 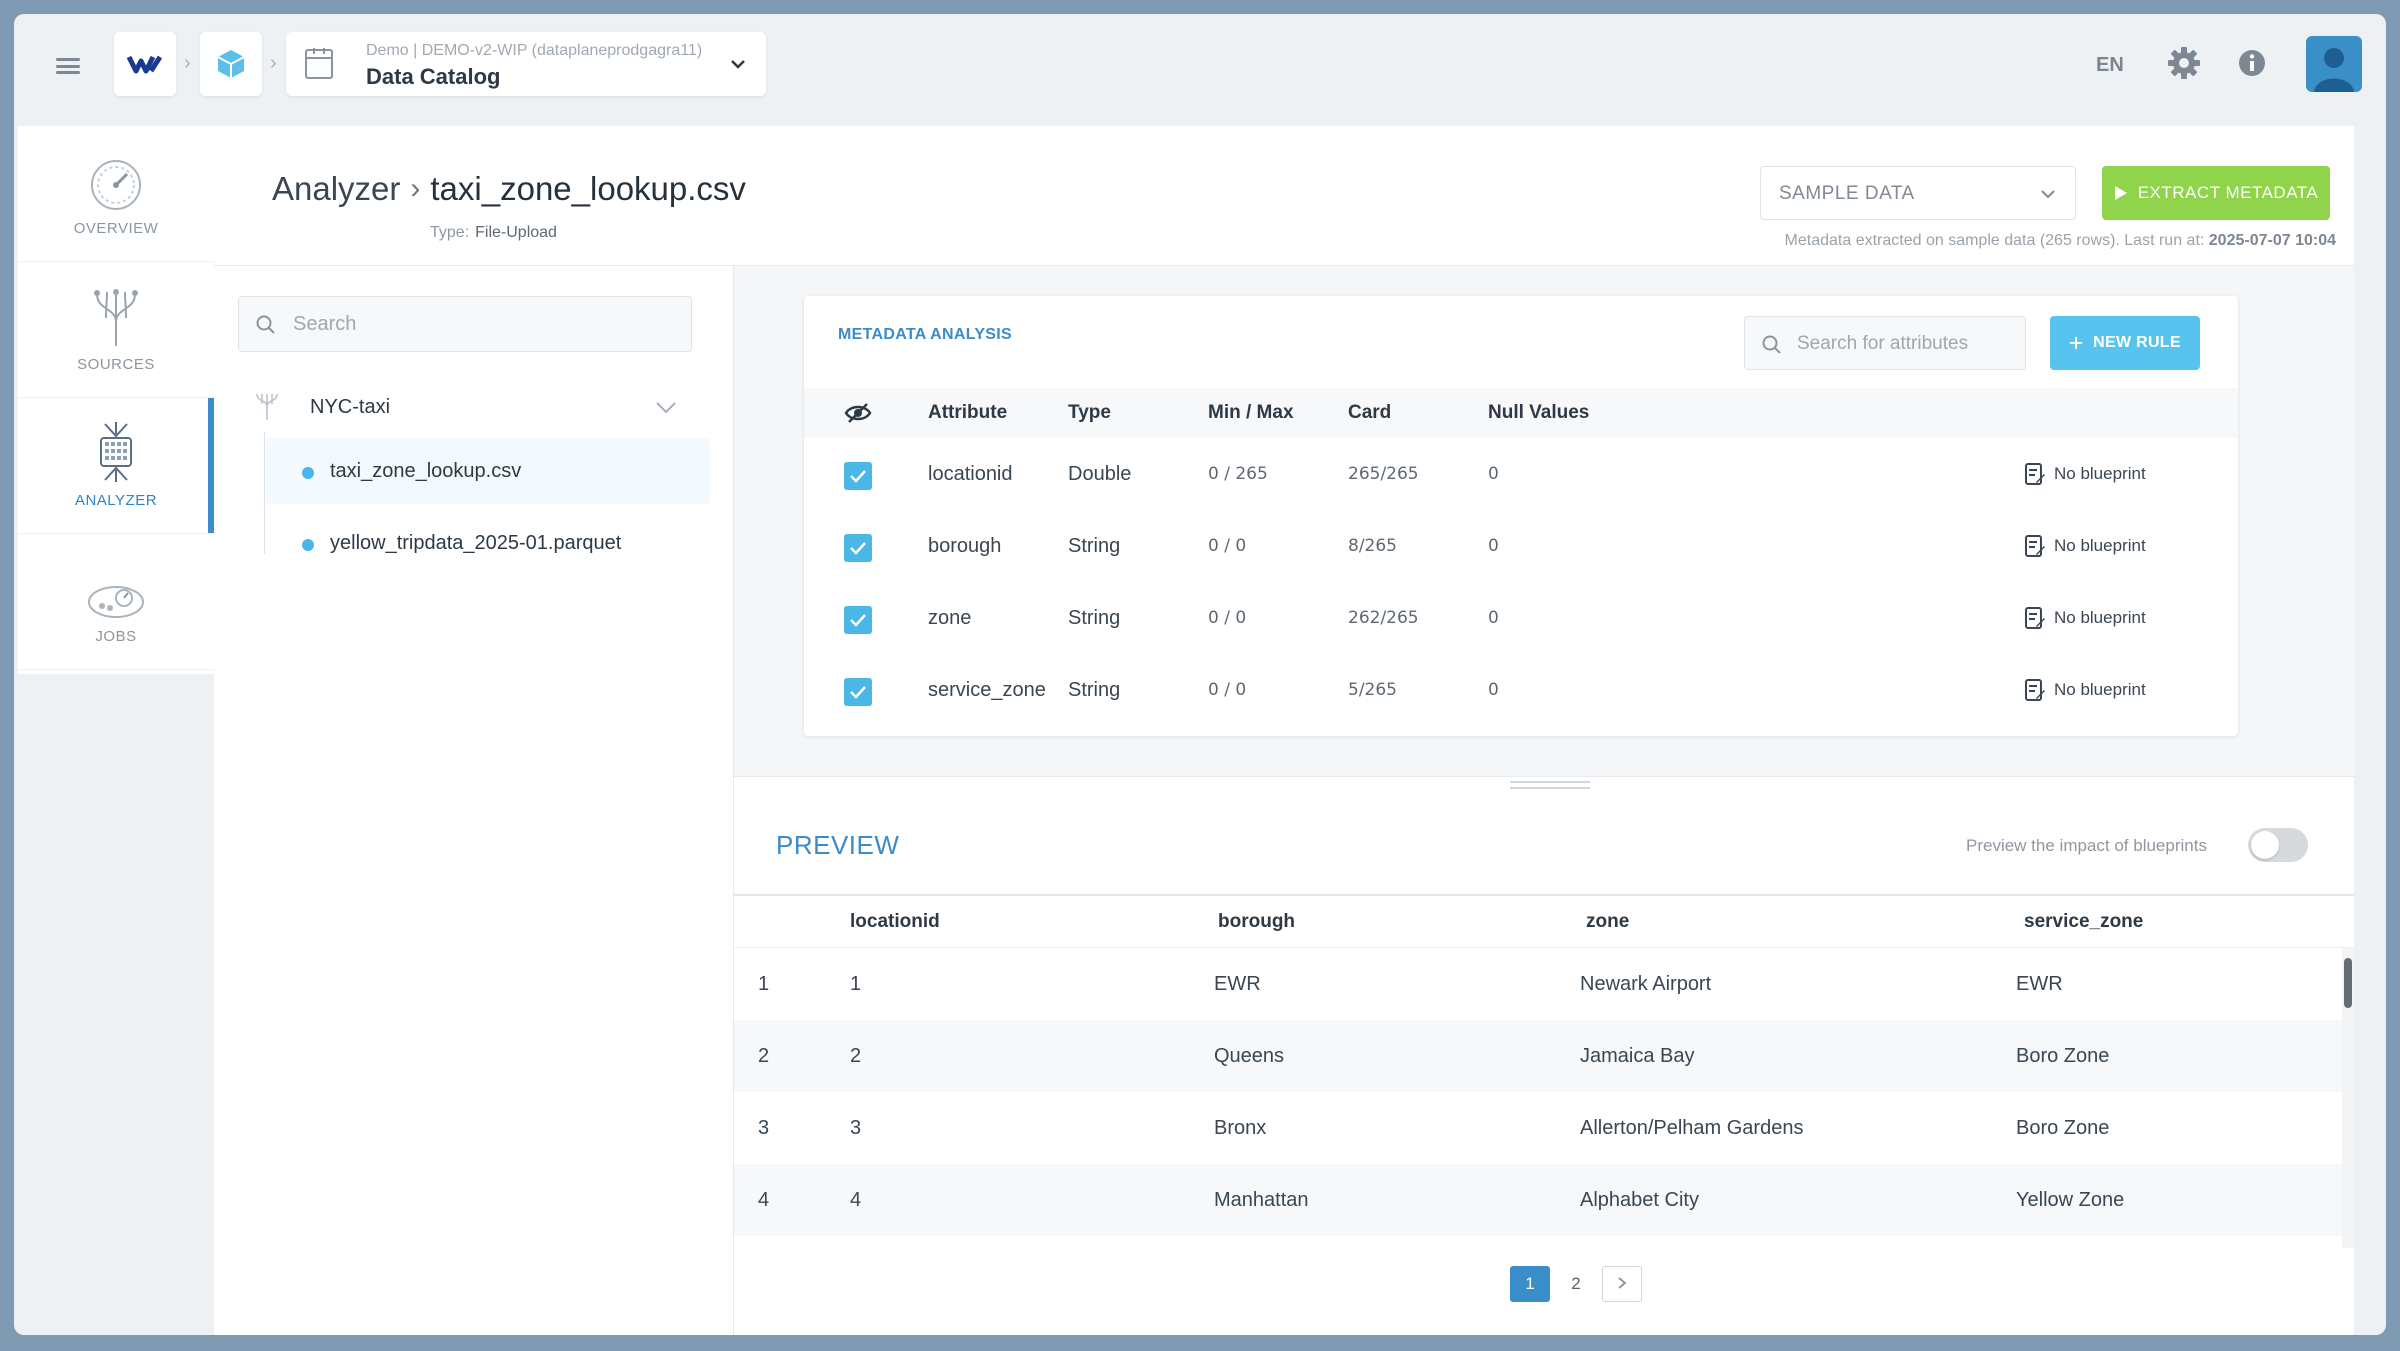 What do you see at coordinates (1372, 546) in the screenshot?
I see `attribute-card: 8/265` at bounding box center [1372, 546].